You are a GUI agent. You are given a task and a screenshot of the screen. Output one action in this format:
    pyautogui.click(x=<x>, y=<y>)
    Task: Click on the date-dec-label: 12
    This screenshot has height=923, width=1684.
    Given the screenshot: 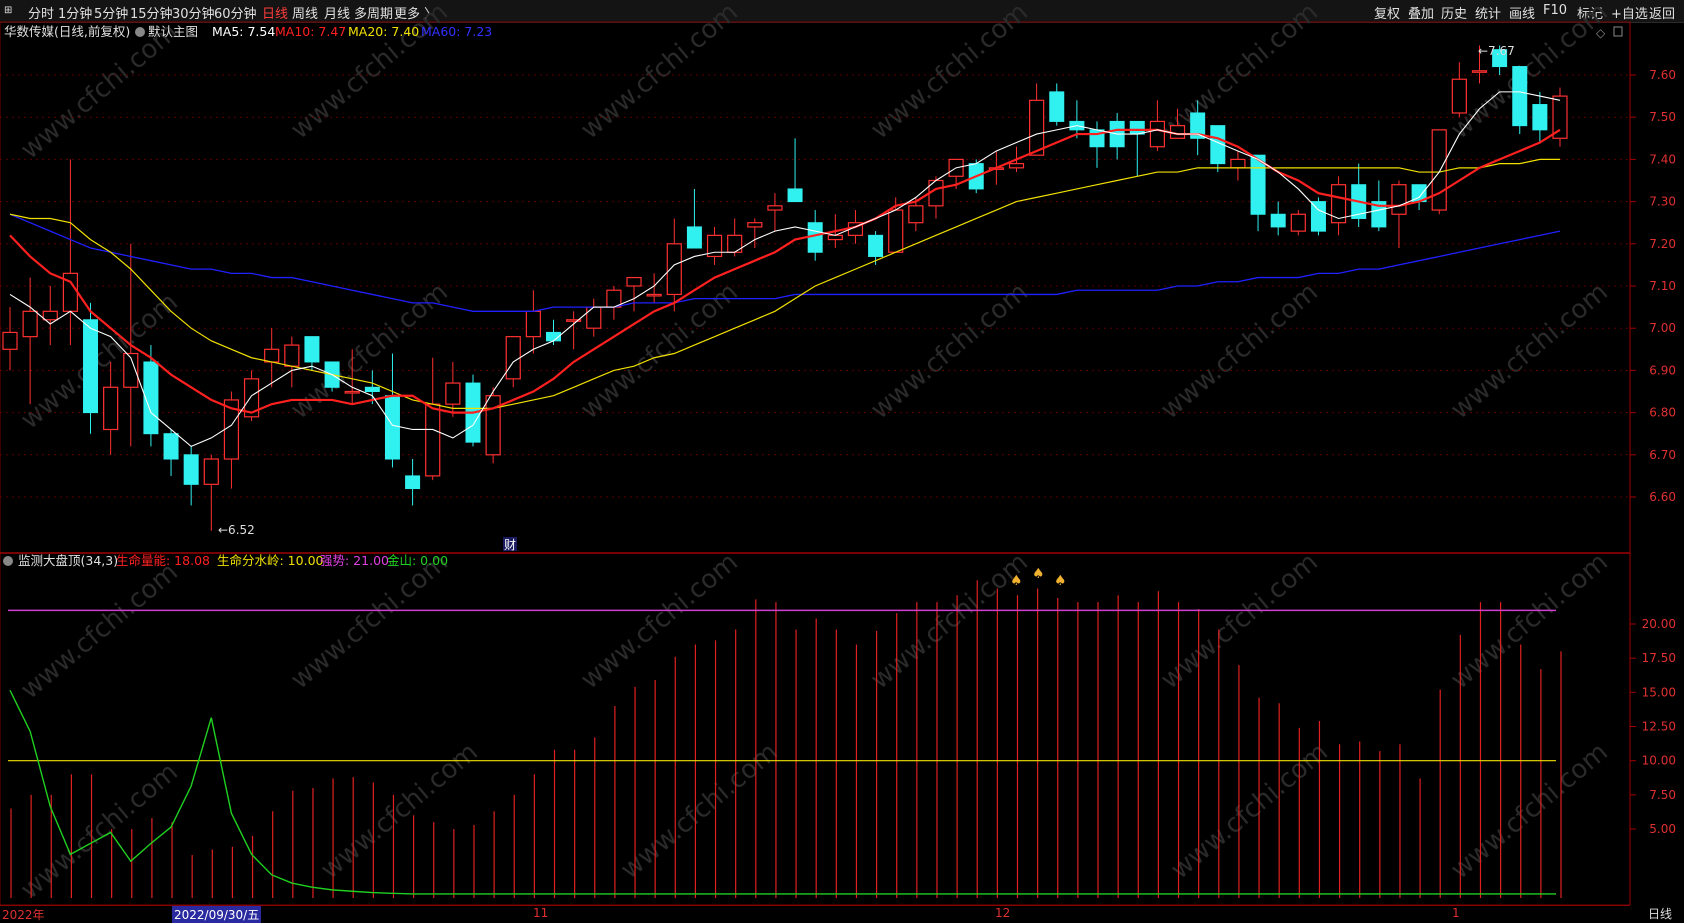 What is the action you would take?
    pyautogui.click(x=1003, y=913)
    